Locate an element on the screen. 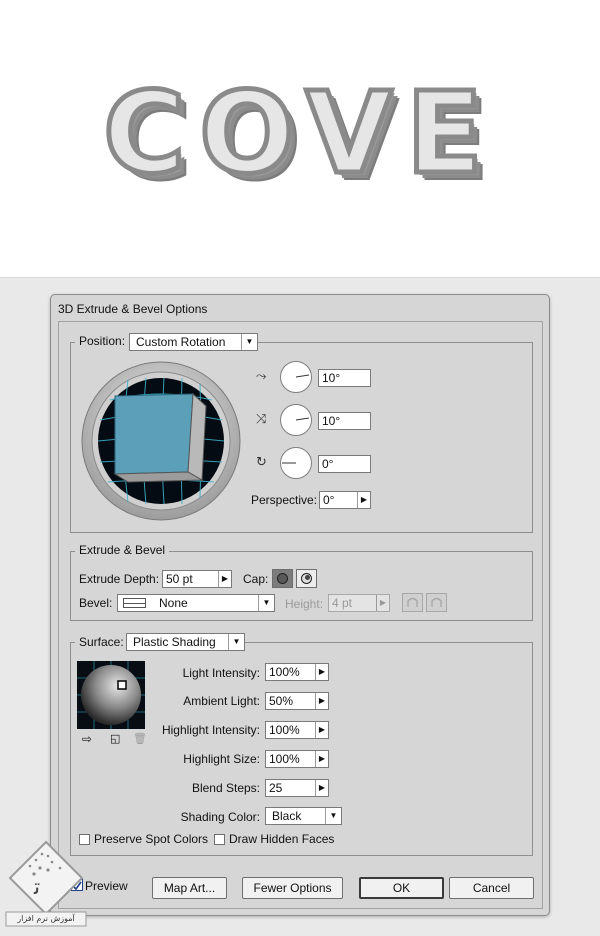 Image resolution: width=600 pixels, height=936 pixels. extrude-bevel-legend: Extrude & Bevel is located at coordinates (122, 550).